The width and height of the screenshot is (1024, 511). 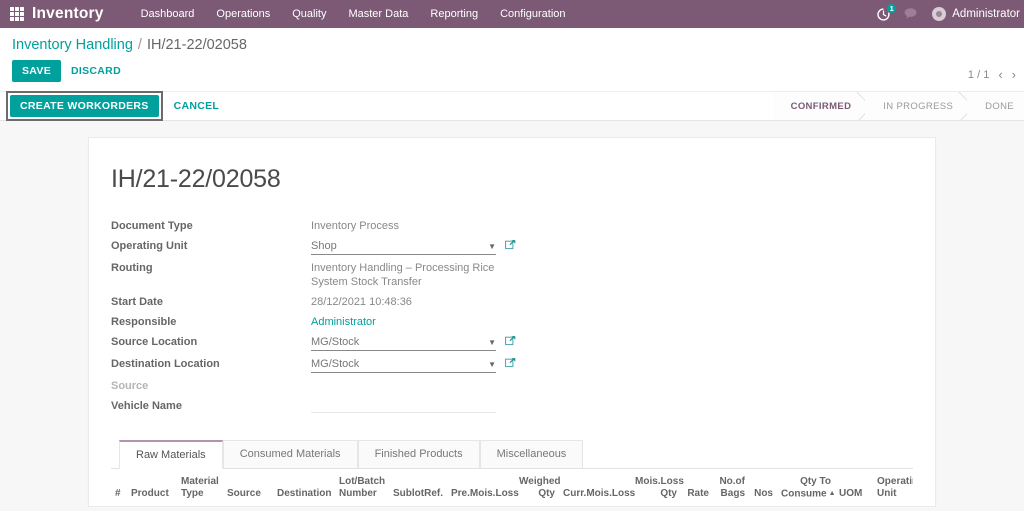 I want to click on breadcrumb-current: IH/21-22/02058, so click(x=196, y=45).